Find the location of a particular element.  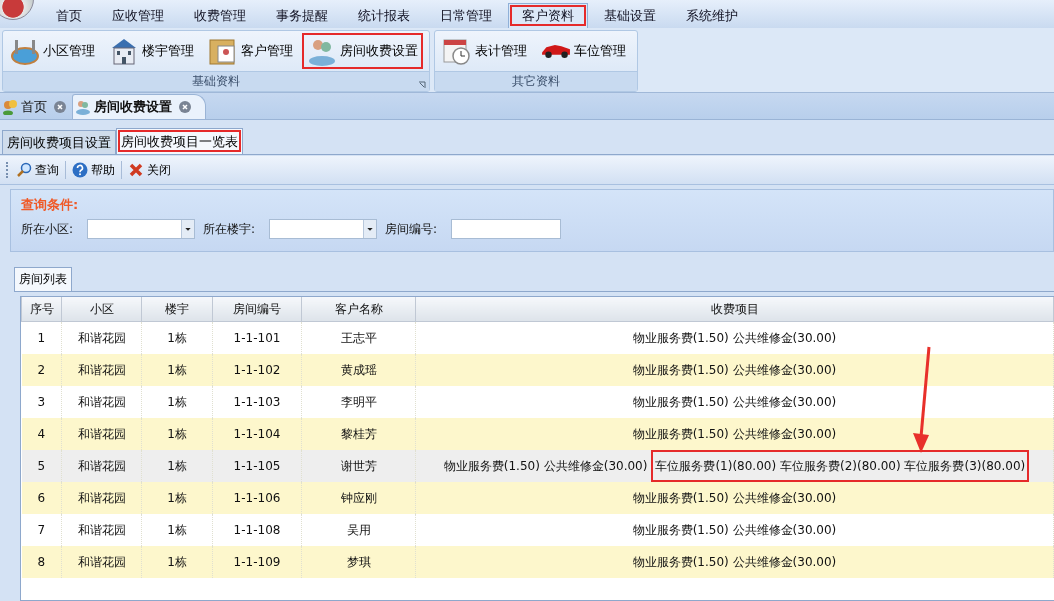

column-header: 序号 is located at coordinates (41, 309).